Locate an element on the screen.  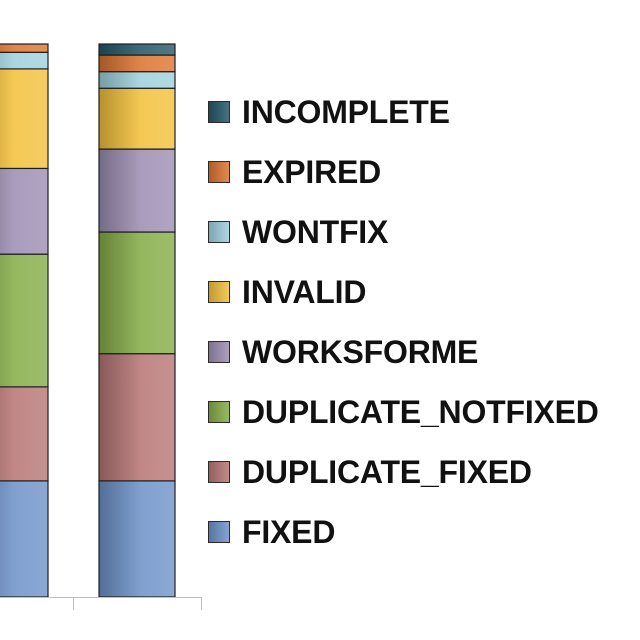
legend-item-duplicate-notfixed: DUPLICATE_NOTFIXED is located at coordinates (423, 412).